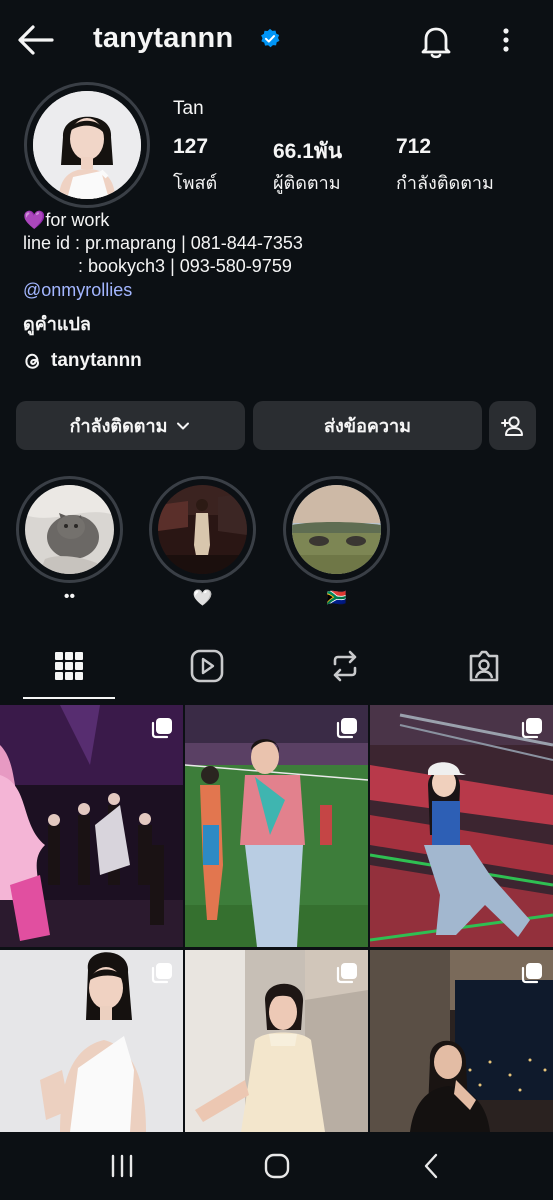  Describe the element at coordinates (69, 596) in the screenshot. I see `highlight-label: ••` at that location.